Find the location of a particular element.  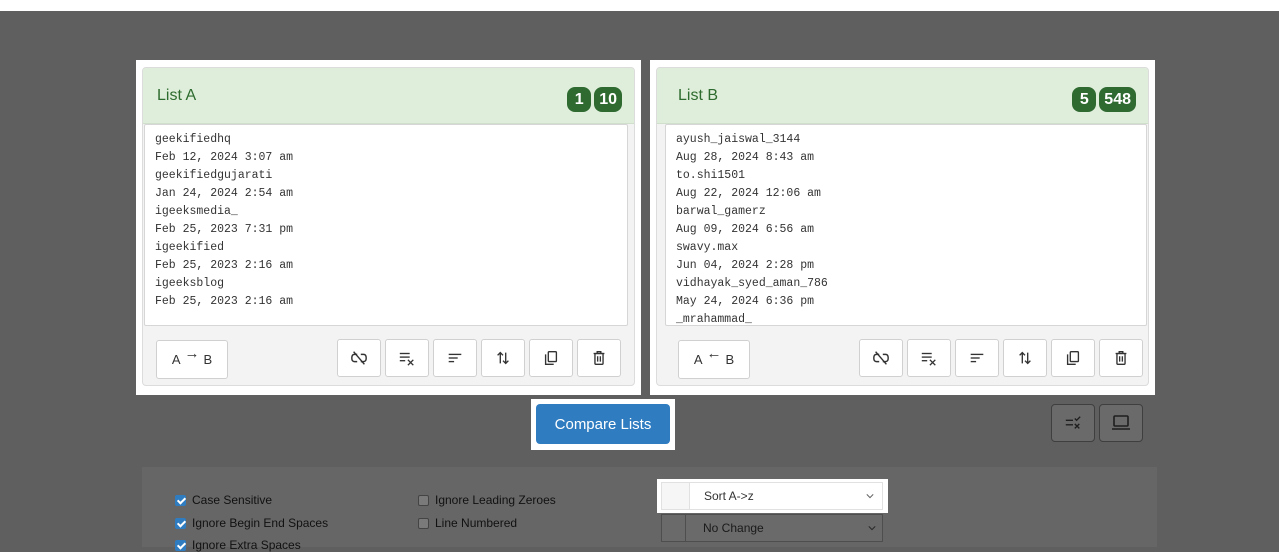

list-b-clear-format-button is located at coordinates (929, 358).